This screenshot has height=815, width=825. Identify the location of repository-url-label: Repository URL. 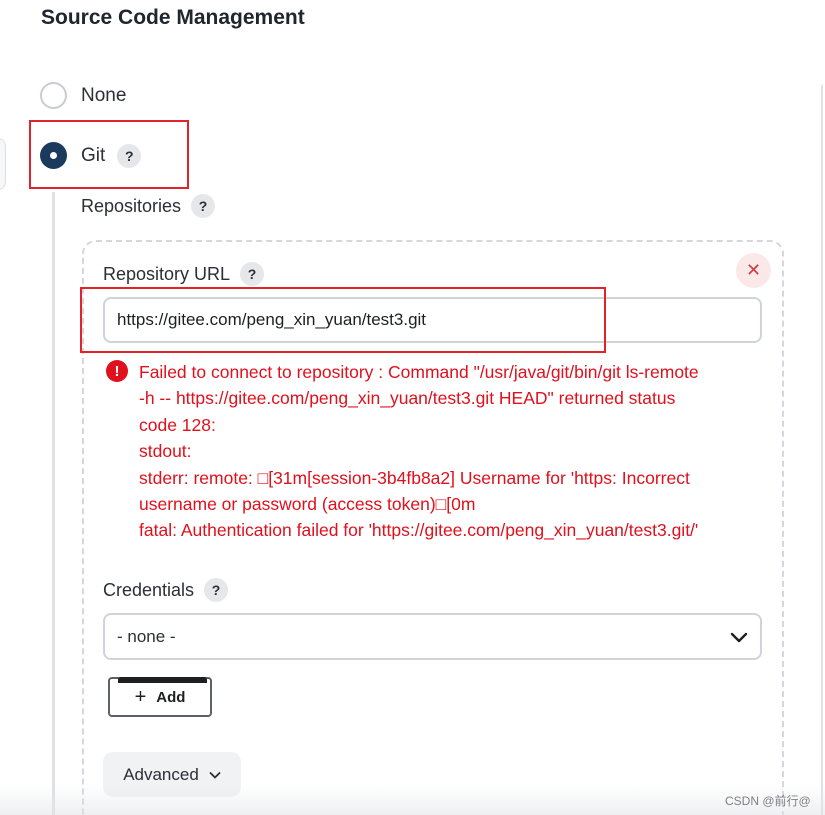
(167, 273).